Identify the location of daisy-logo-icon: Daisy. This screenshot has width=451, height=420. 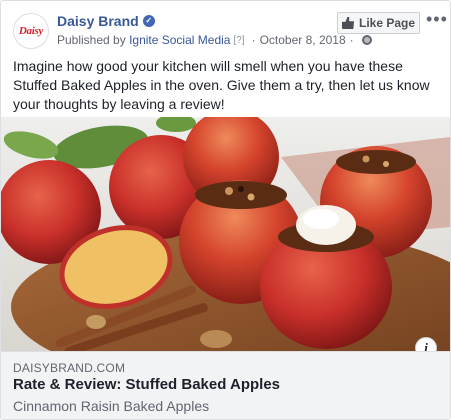
(31, 31).